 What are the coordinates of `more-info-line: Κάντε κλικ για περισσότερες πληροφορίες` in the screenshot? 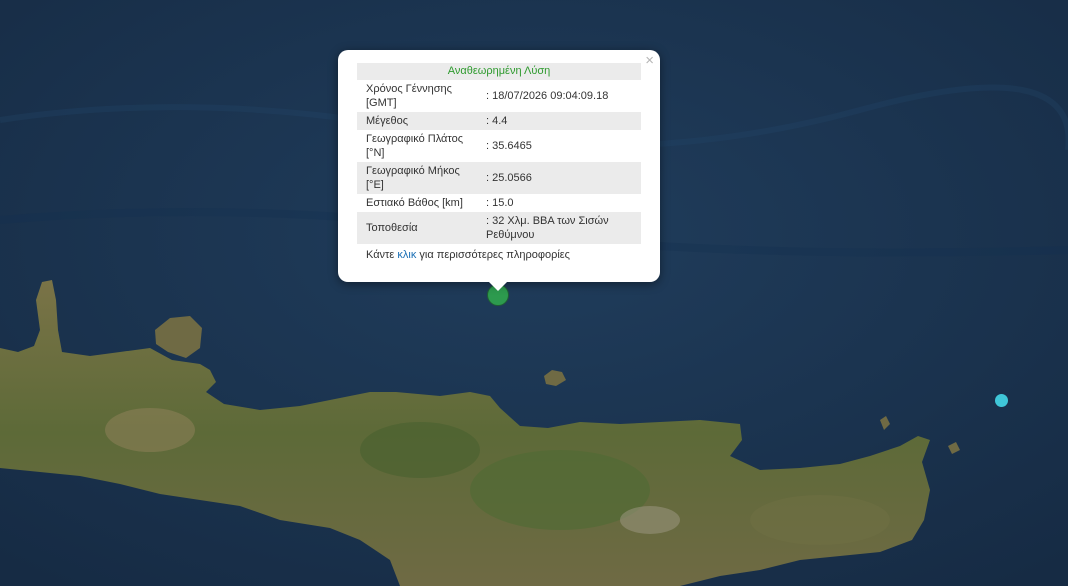 It's located at (499, 252).